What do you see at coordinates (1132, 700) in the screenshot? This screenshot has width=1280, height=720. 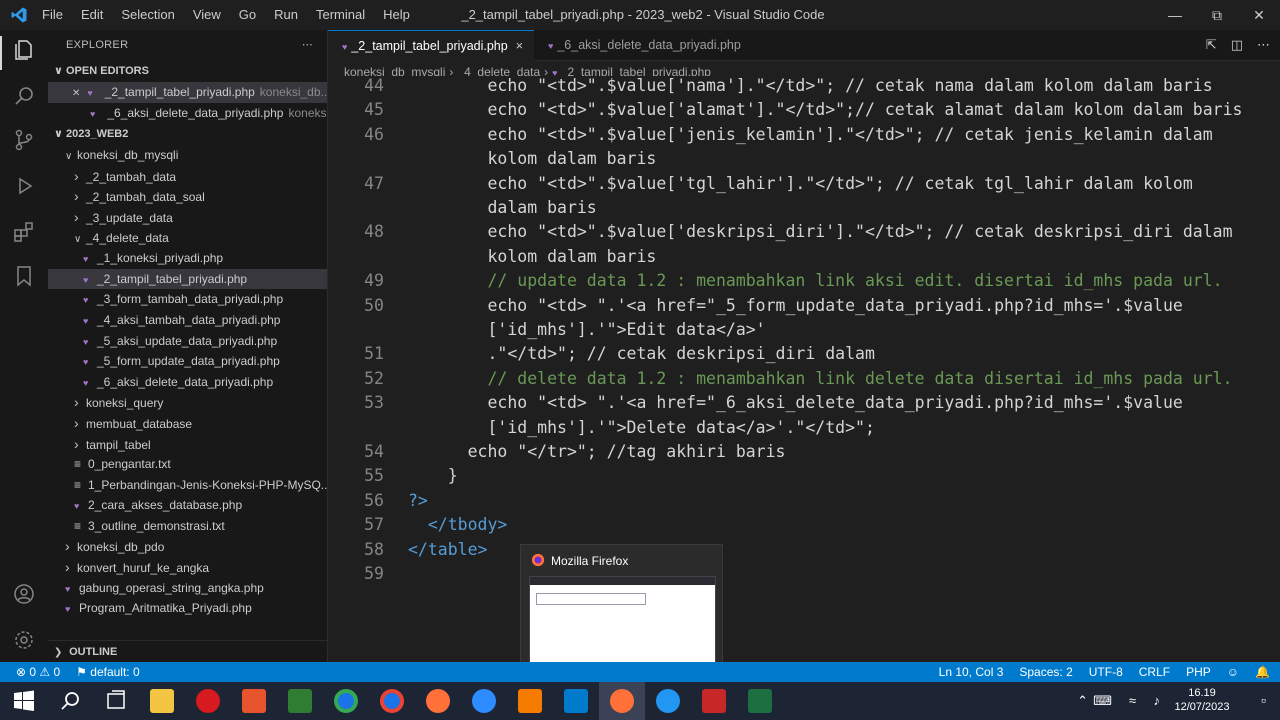 I see `wifi-icon: ≈` at bounding box center [1132, 700].